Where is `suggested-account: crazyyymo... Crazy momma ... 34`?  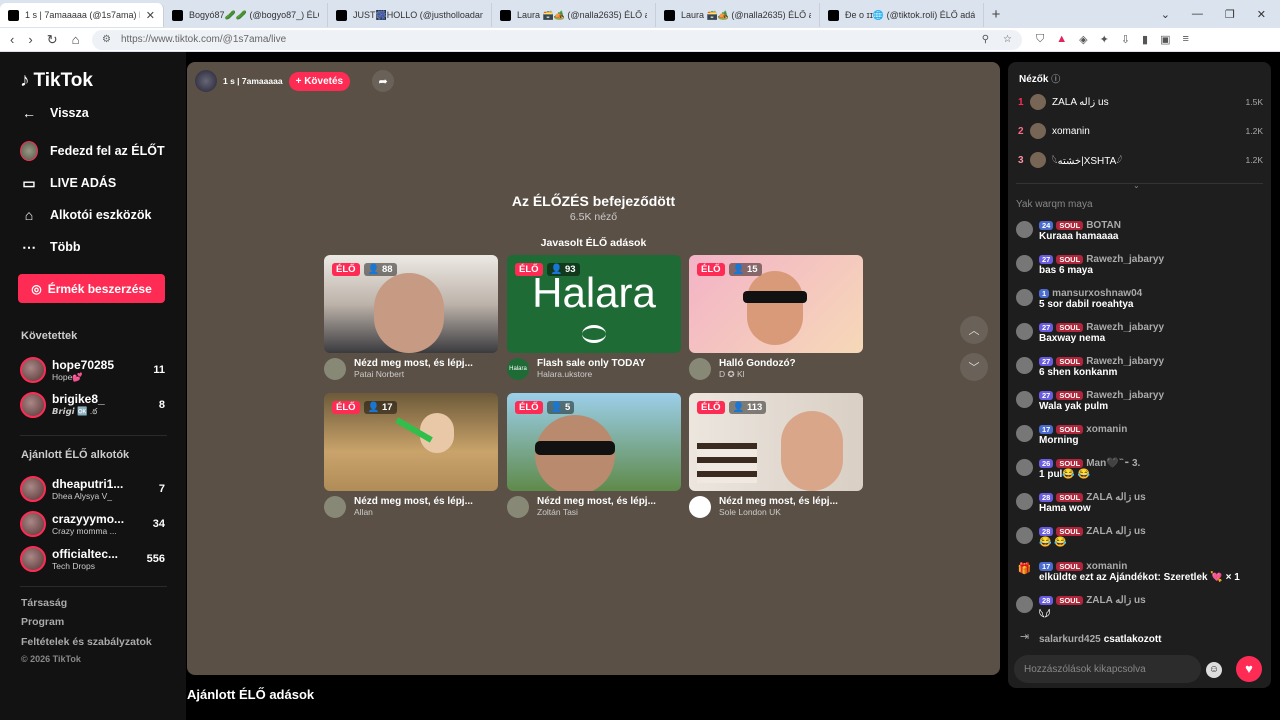
suggested-account: crazyyymo... Crazy momma ... 34 is located at coordinates (92, 524).